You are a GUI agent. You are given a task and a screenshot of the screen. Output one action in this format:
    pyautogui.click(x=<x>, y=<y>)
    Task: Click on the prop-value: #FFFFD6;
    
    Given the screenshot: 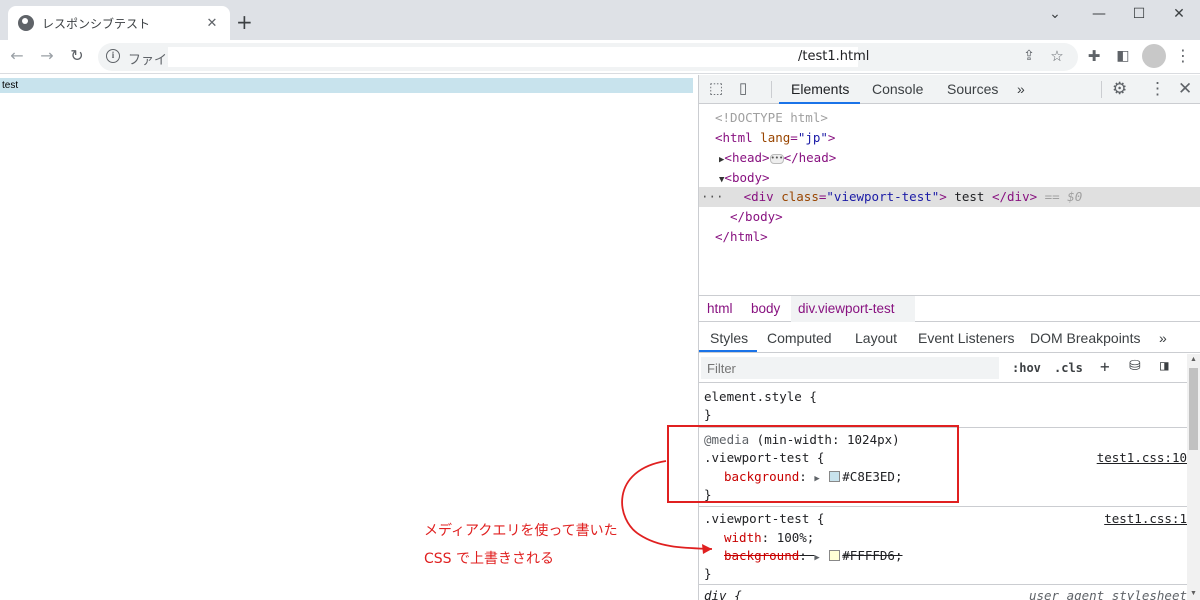 What is the action you would take?
    pyautogui.click(x=872, y=555)
    